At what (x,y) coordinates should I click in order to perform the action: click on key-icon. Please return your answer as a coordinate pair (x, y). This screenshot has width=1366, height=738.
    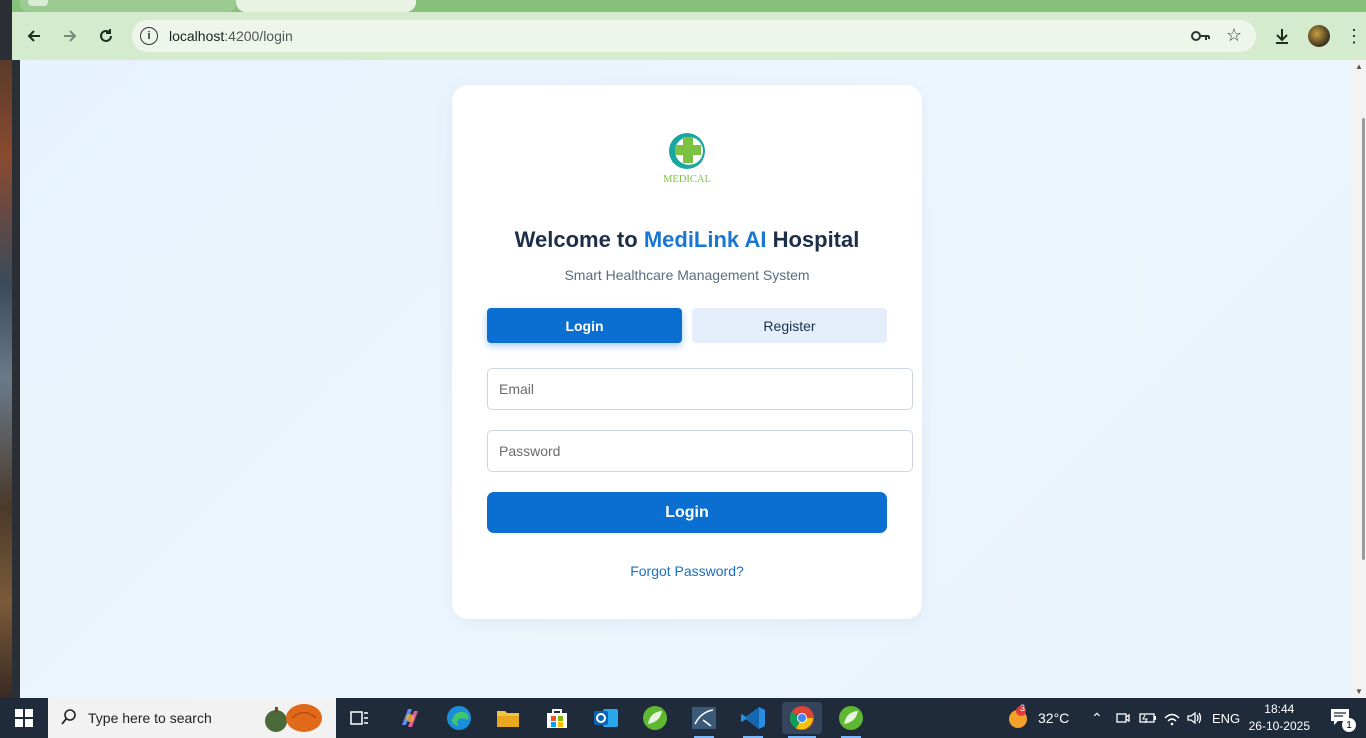
    Looking at the image, I should click on (1200, 36).